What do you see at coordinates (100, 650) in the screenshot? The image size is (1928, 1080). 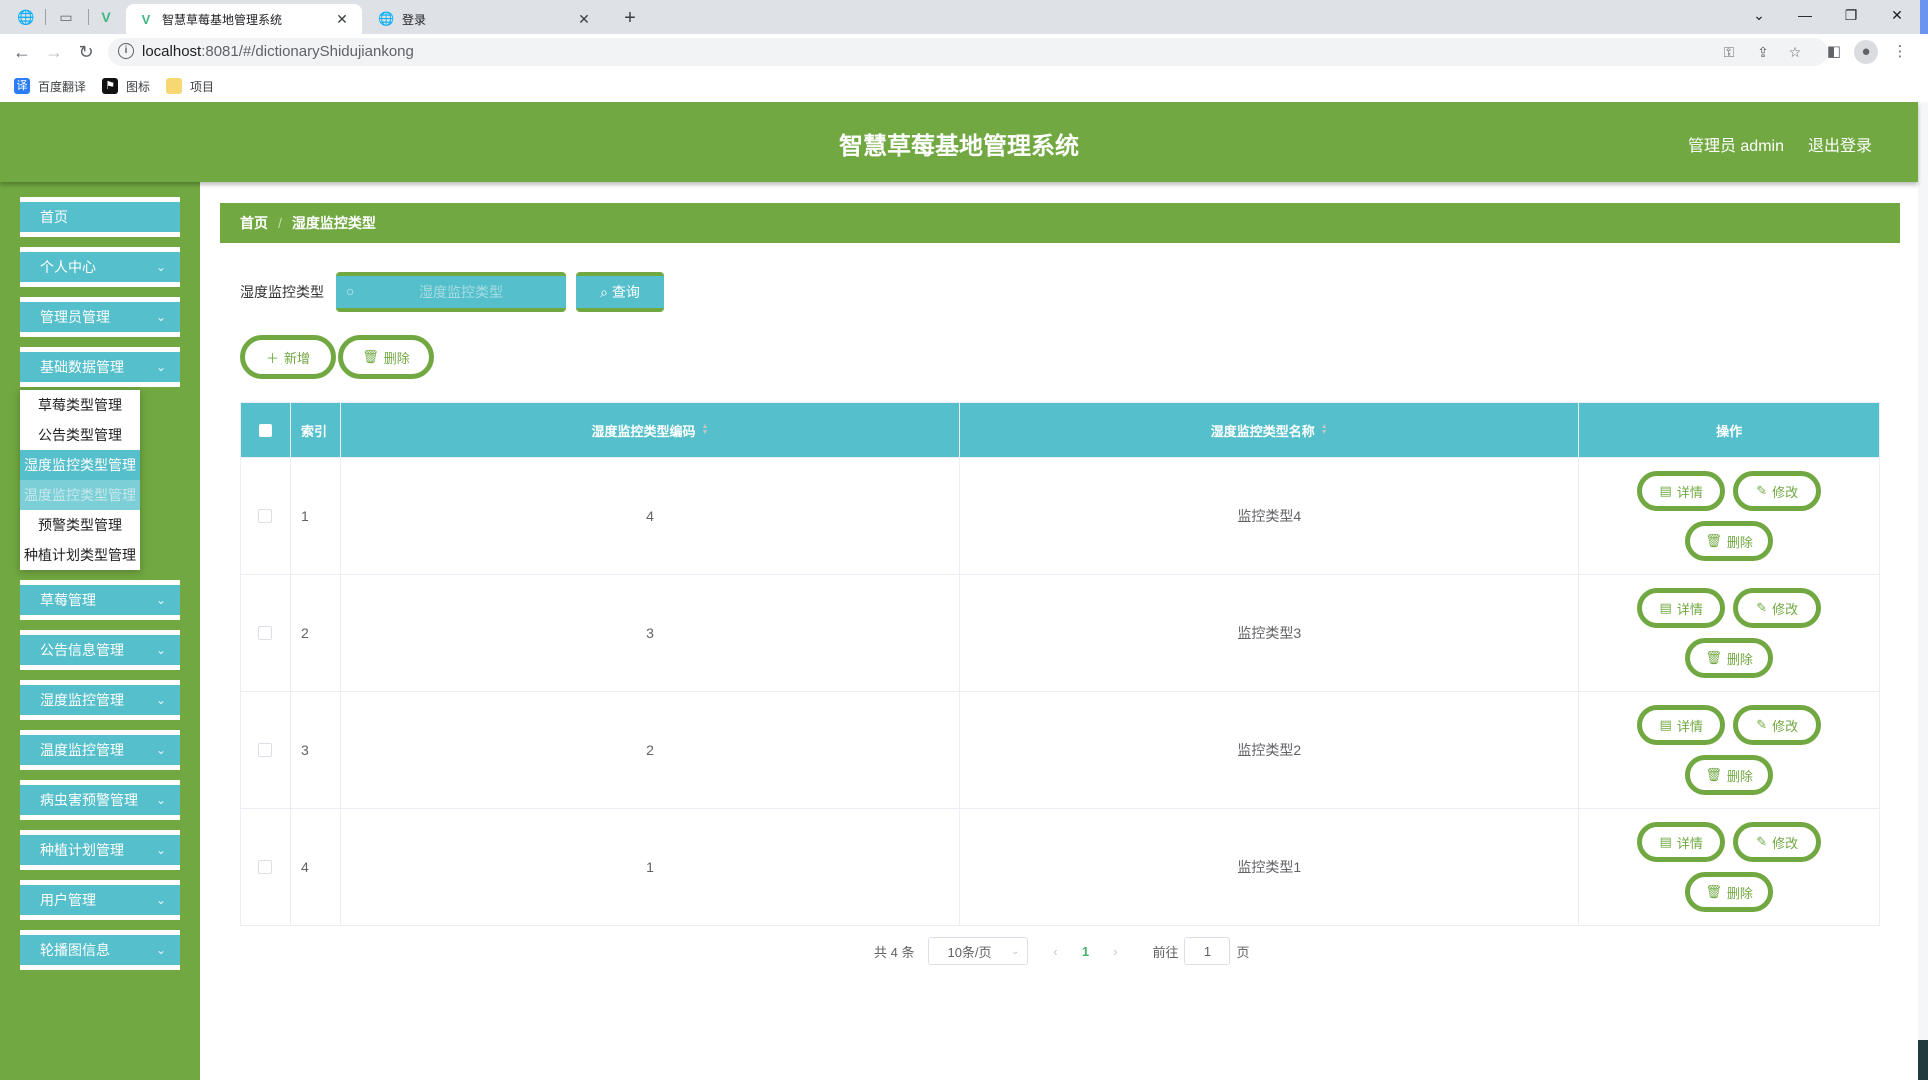 I see `sidebar-item-notice: 公告信息管理 ⌄` at bounding box center [100, 650].